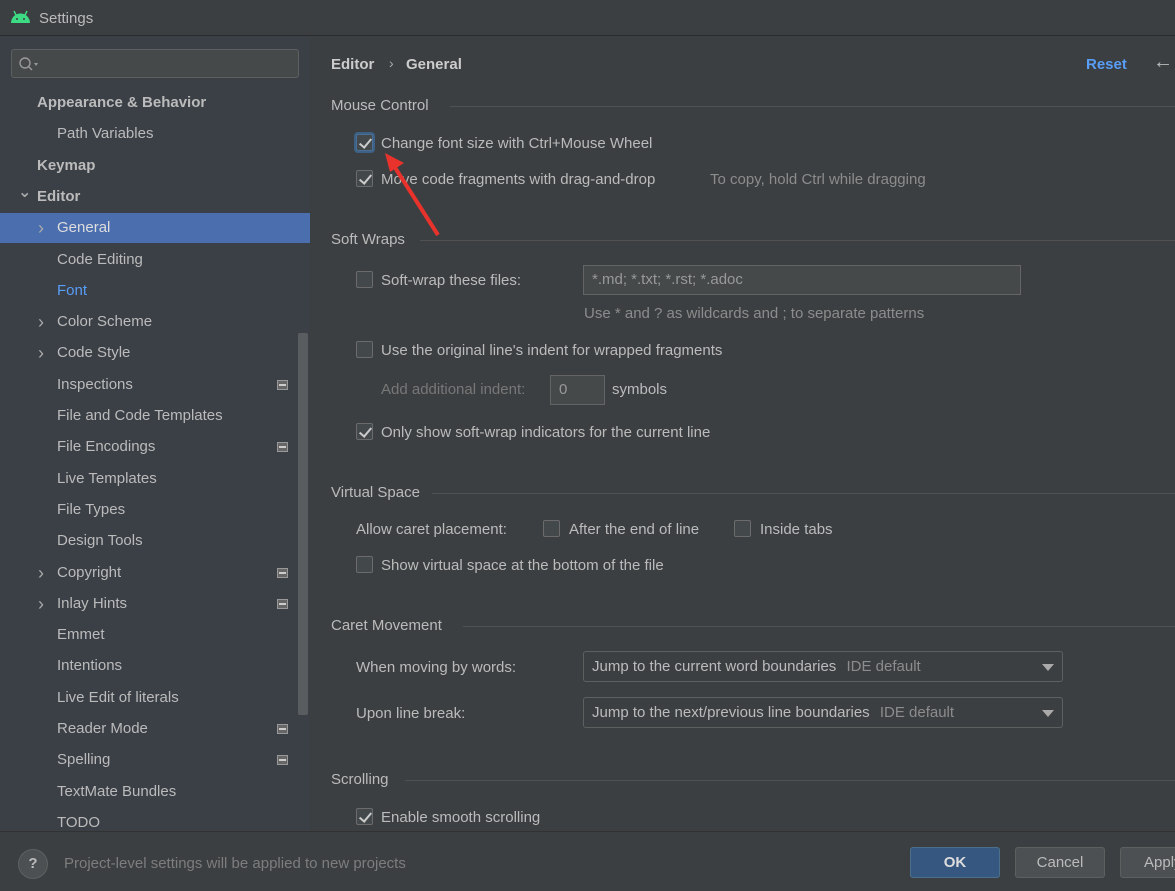 This screenshot has width=1175, height=891. I want to click on help-button: ?, so click(33, 864).